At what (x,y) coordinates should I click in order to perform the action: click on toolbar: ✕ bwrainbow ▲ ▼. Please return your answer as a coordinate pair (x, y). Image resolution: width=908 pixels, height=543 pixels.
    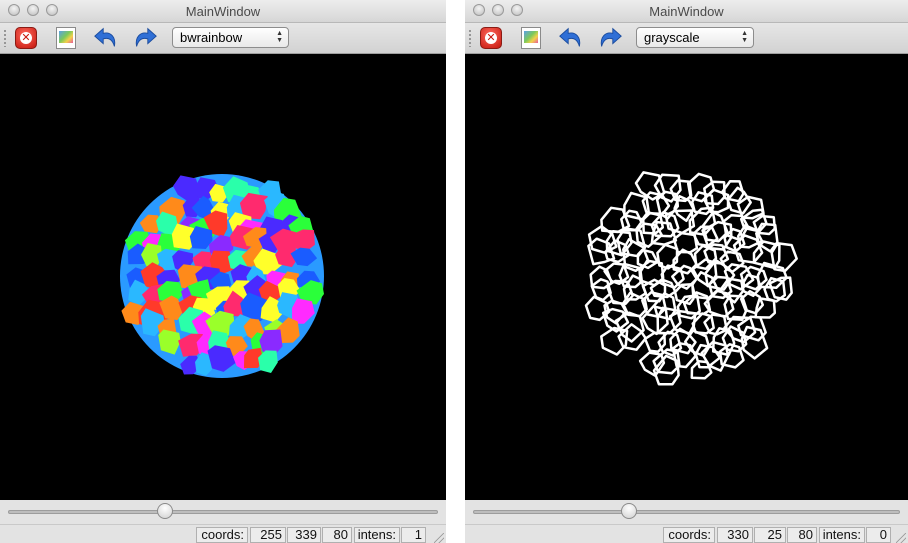
    Looking at the image, I should click on (223, 38).